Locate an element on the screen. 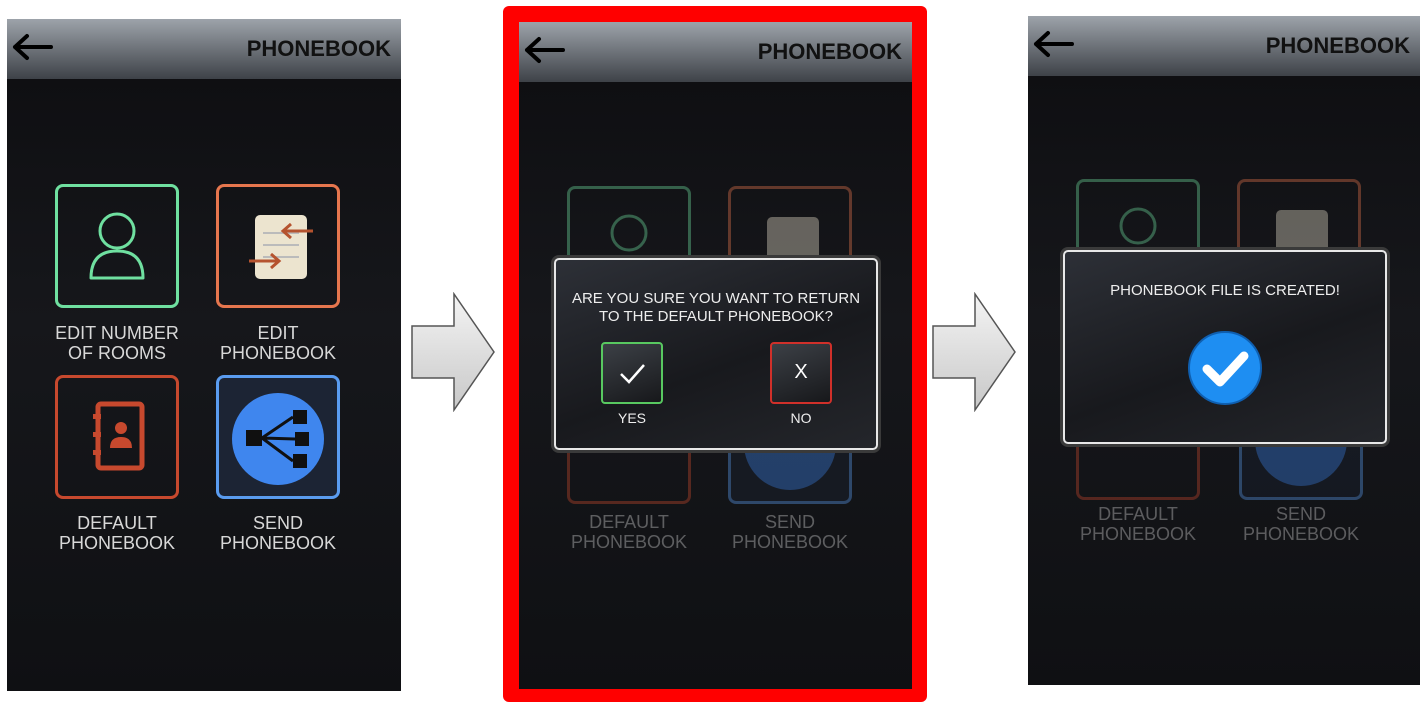  no-button: X is located at coordinates (801, 373).